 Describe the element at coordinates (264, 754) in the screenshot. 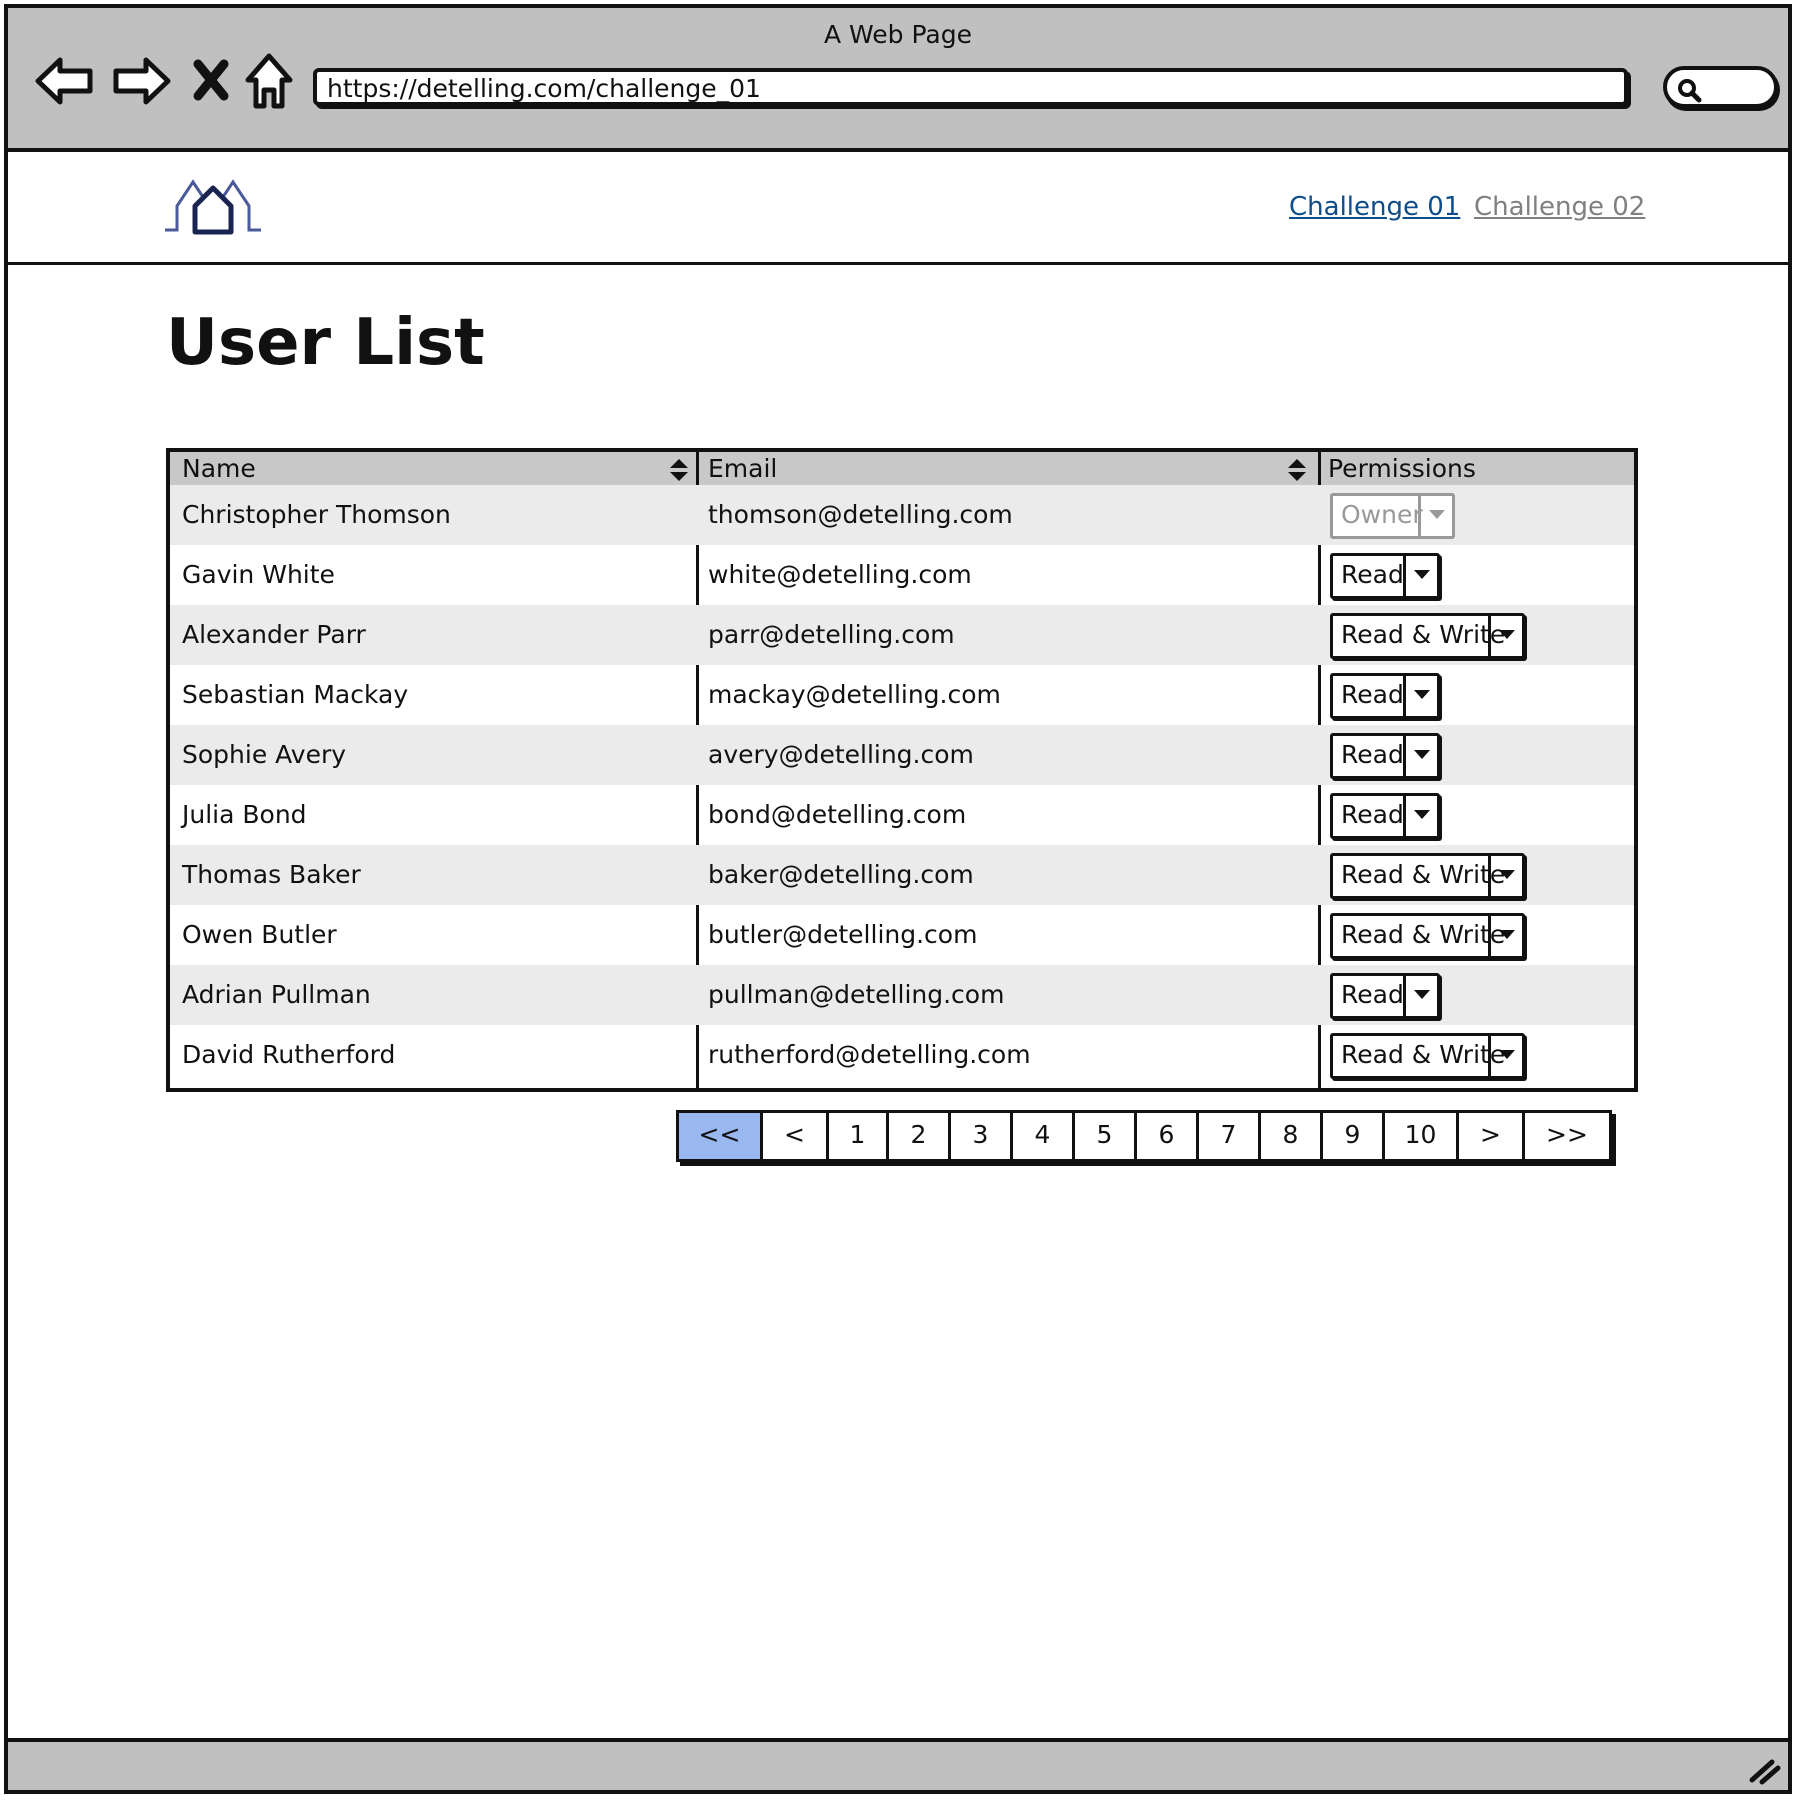

I see `user-name-cell: Sophie Avery` at that location.